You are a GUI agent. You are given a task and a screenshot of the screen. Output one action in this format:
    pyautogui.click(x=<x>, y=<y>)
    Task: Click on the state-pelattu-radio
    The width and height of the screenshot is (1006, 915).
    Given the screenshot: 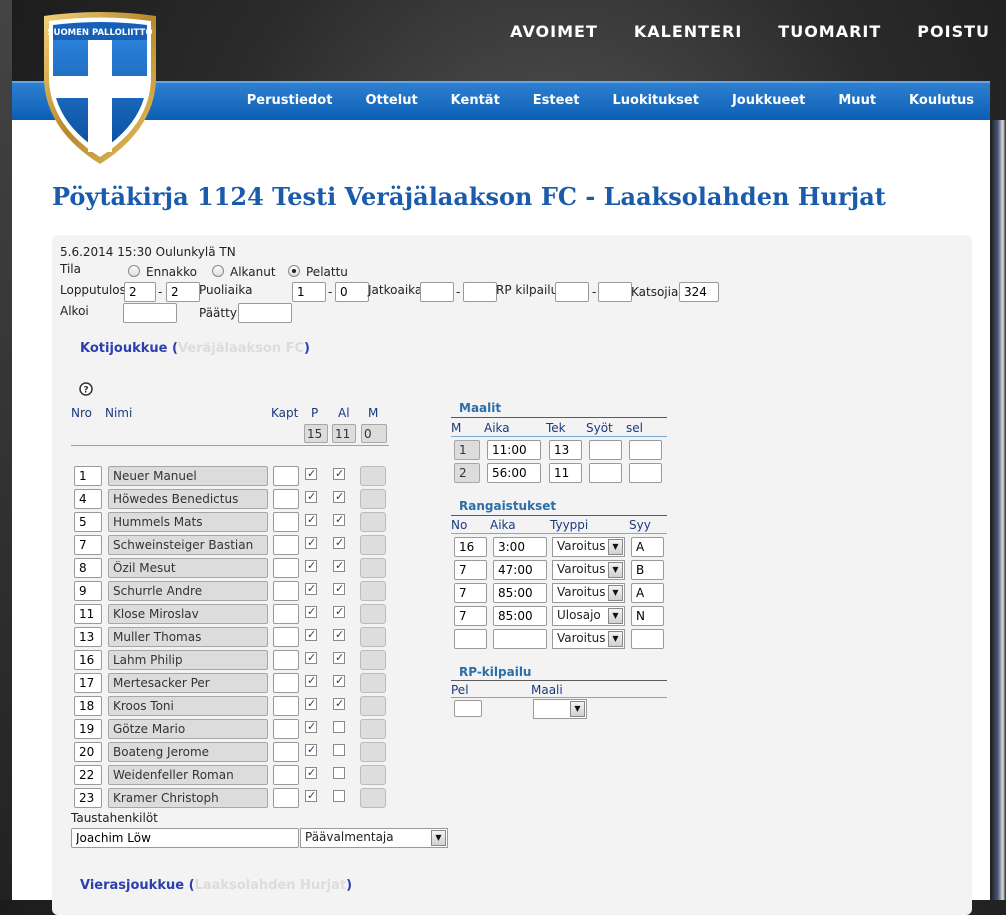 What is the action you would take?
    pyautogui.click(x=294, y=271)
    